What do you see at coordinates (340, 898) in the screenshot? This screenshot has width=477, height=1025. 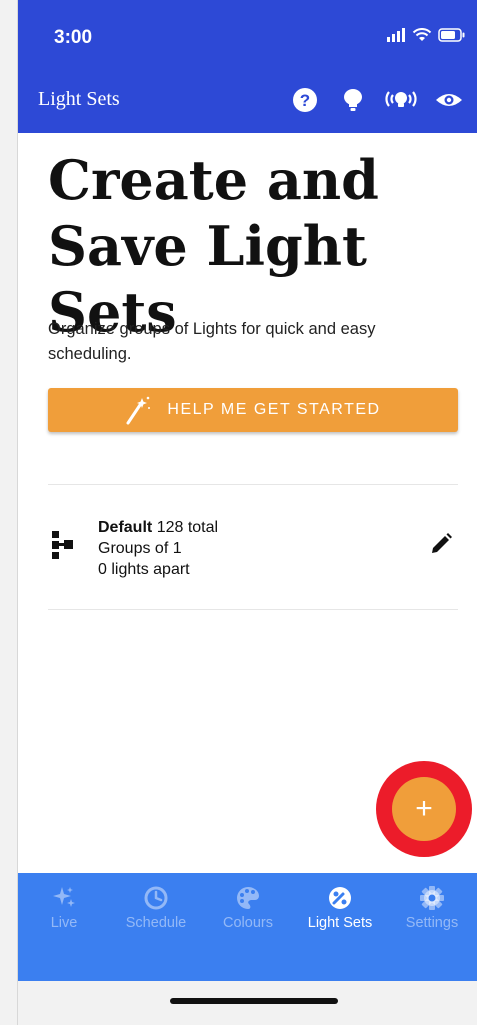 I see `light-sets-icon` at bounding box center [340, 898].